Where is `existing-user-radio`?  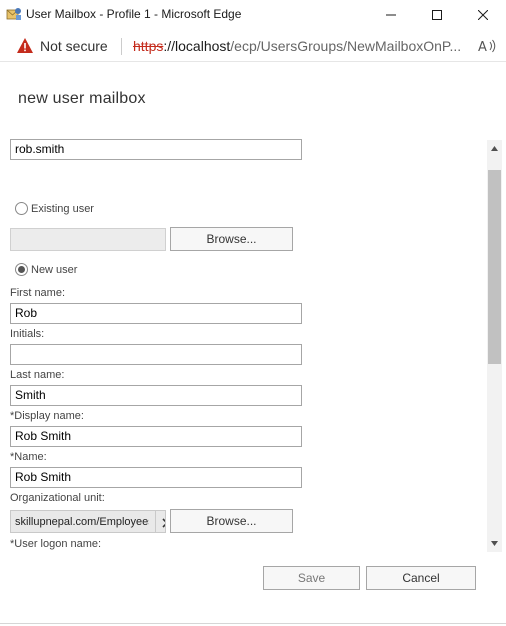 existing-user-radio is located at coordinates (21, 208).